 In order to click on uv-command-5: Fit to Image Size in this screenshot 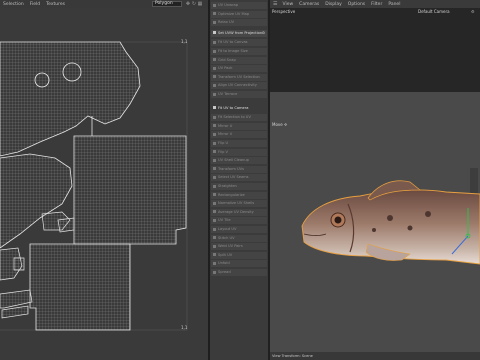, I will do `click(239, 51)`.